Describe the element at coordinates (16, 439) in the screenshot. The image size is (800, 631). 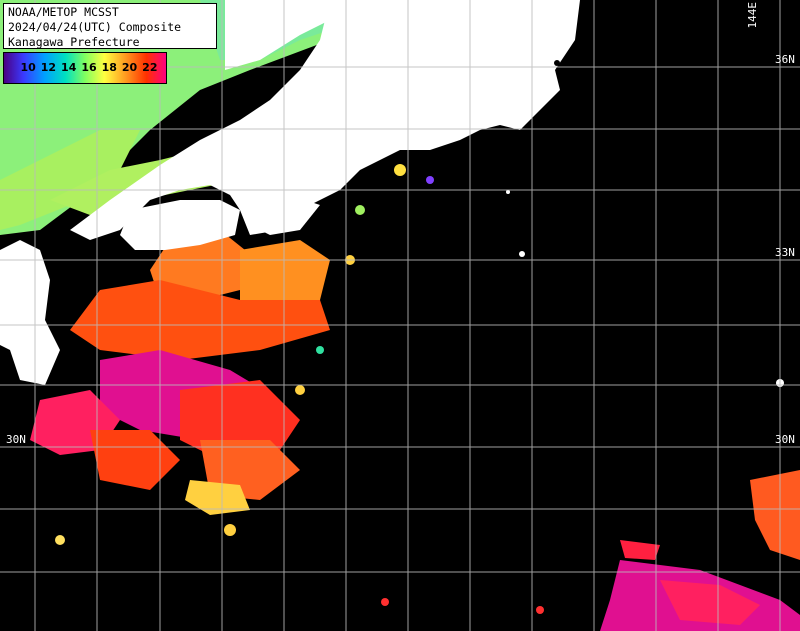
I see `lat-label-30n-left: 30N` at that location.